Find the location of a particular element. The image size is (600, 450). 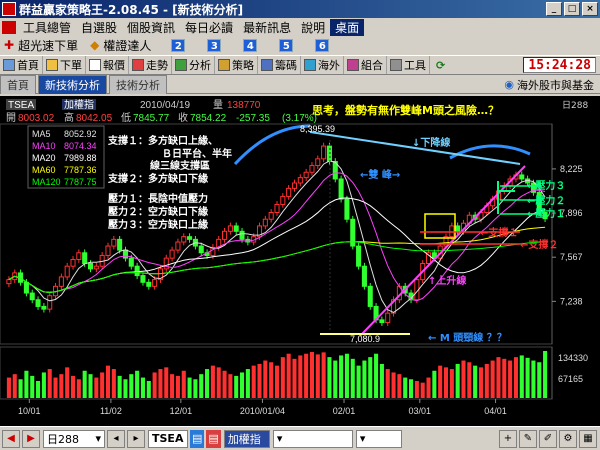

high-label: 高 is located at coordinates (69, 117).